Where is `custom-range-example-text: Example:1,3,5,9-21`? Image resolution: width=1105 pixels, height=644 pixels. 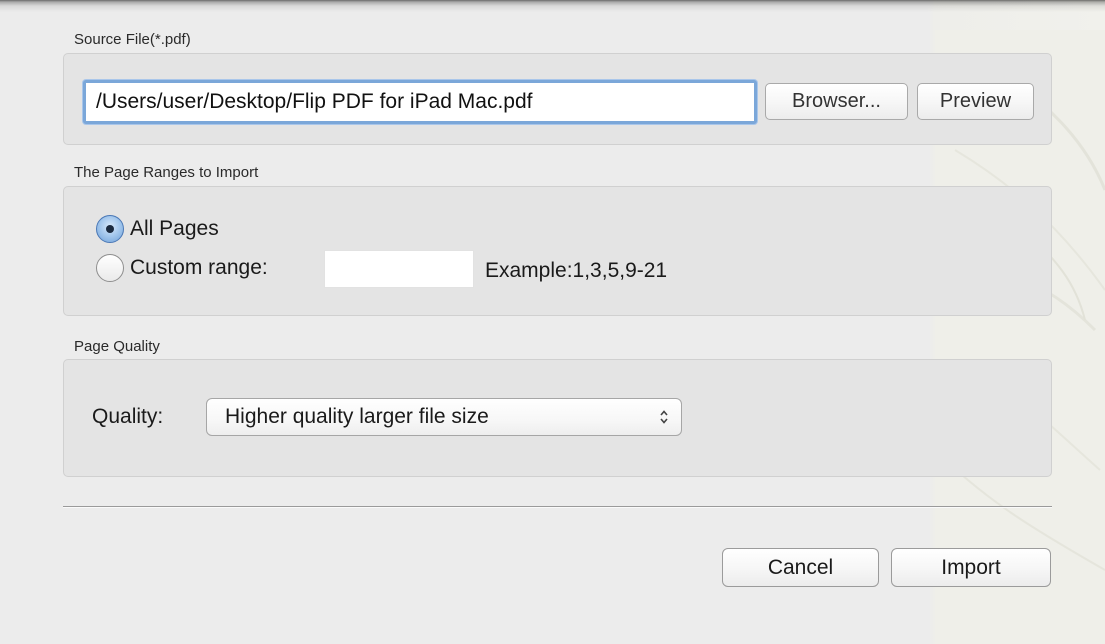
custom-range-example-text: Example:1,3,5,9-21 is located at coordinates (576, 270).